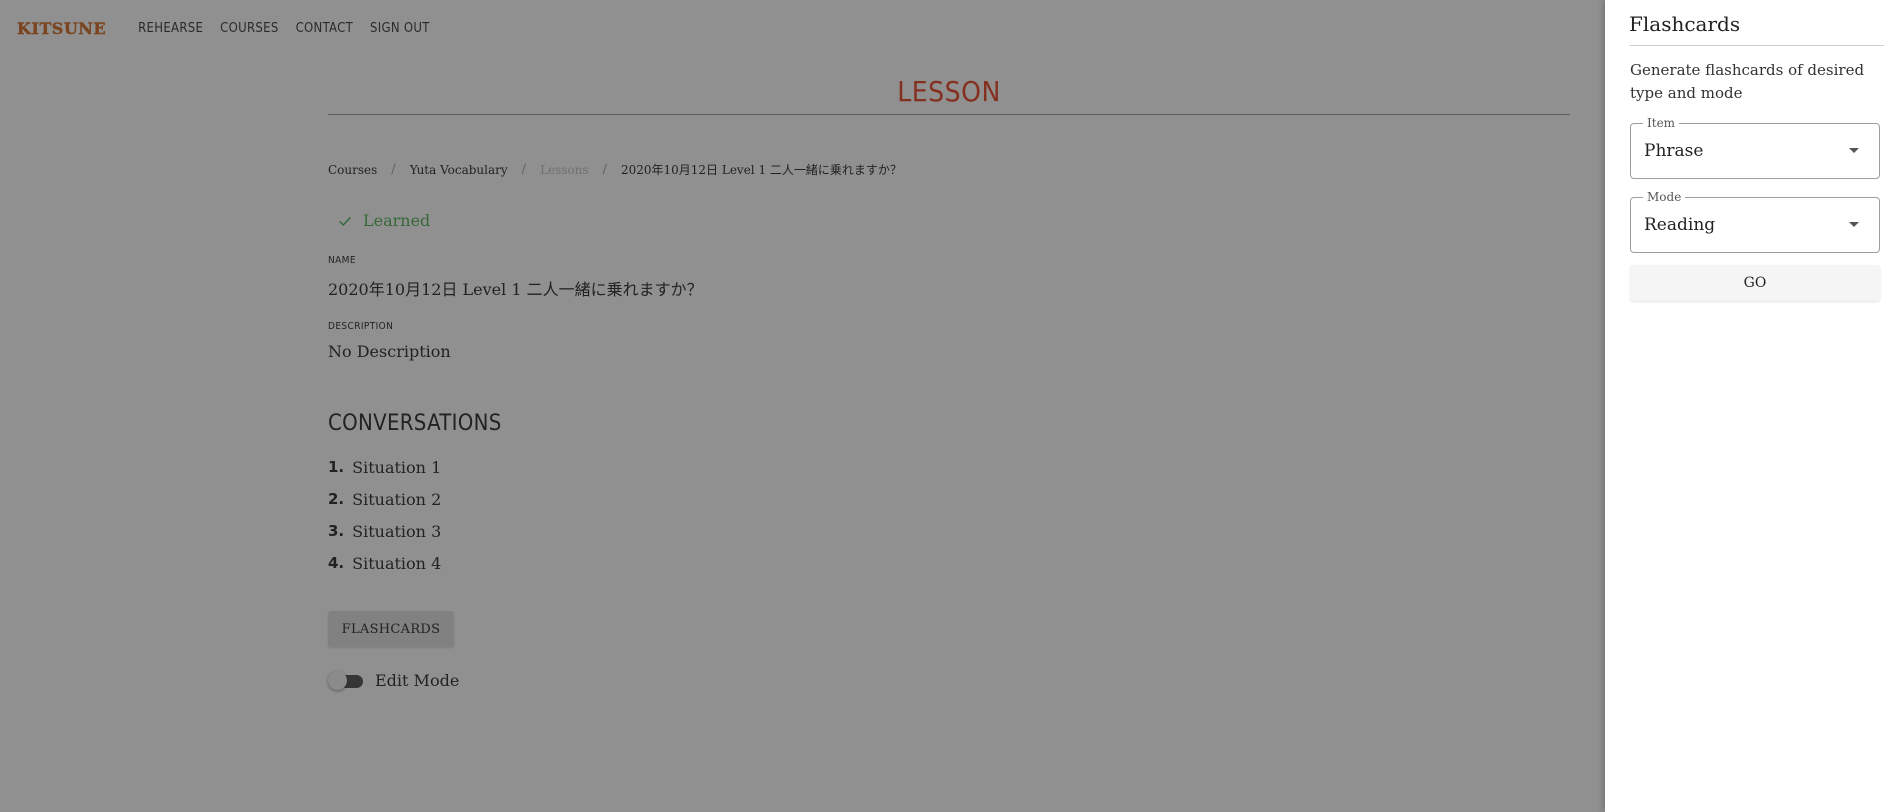 The width and height of the screenshot is (1899, 812). Describe the element at coordinates (1755, 221) in the screenshot. I see `mode-select: Mode Reading` at that location.